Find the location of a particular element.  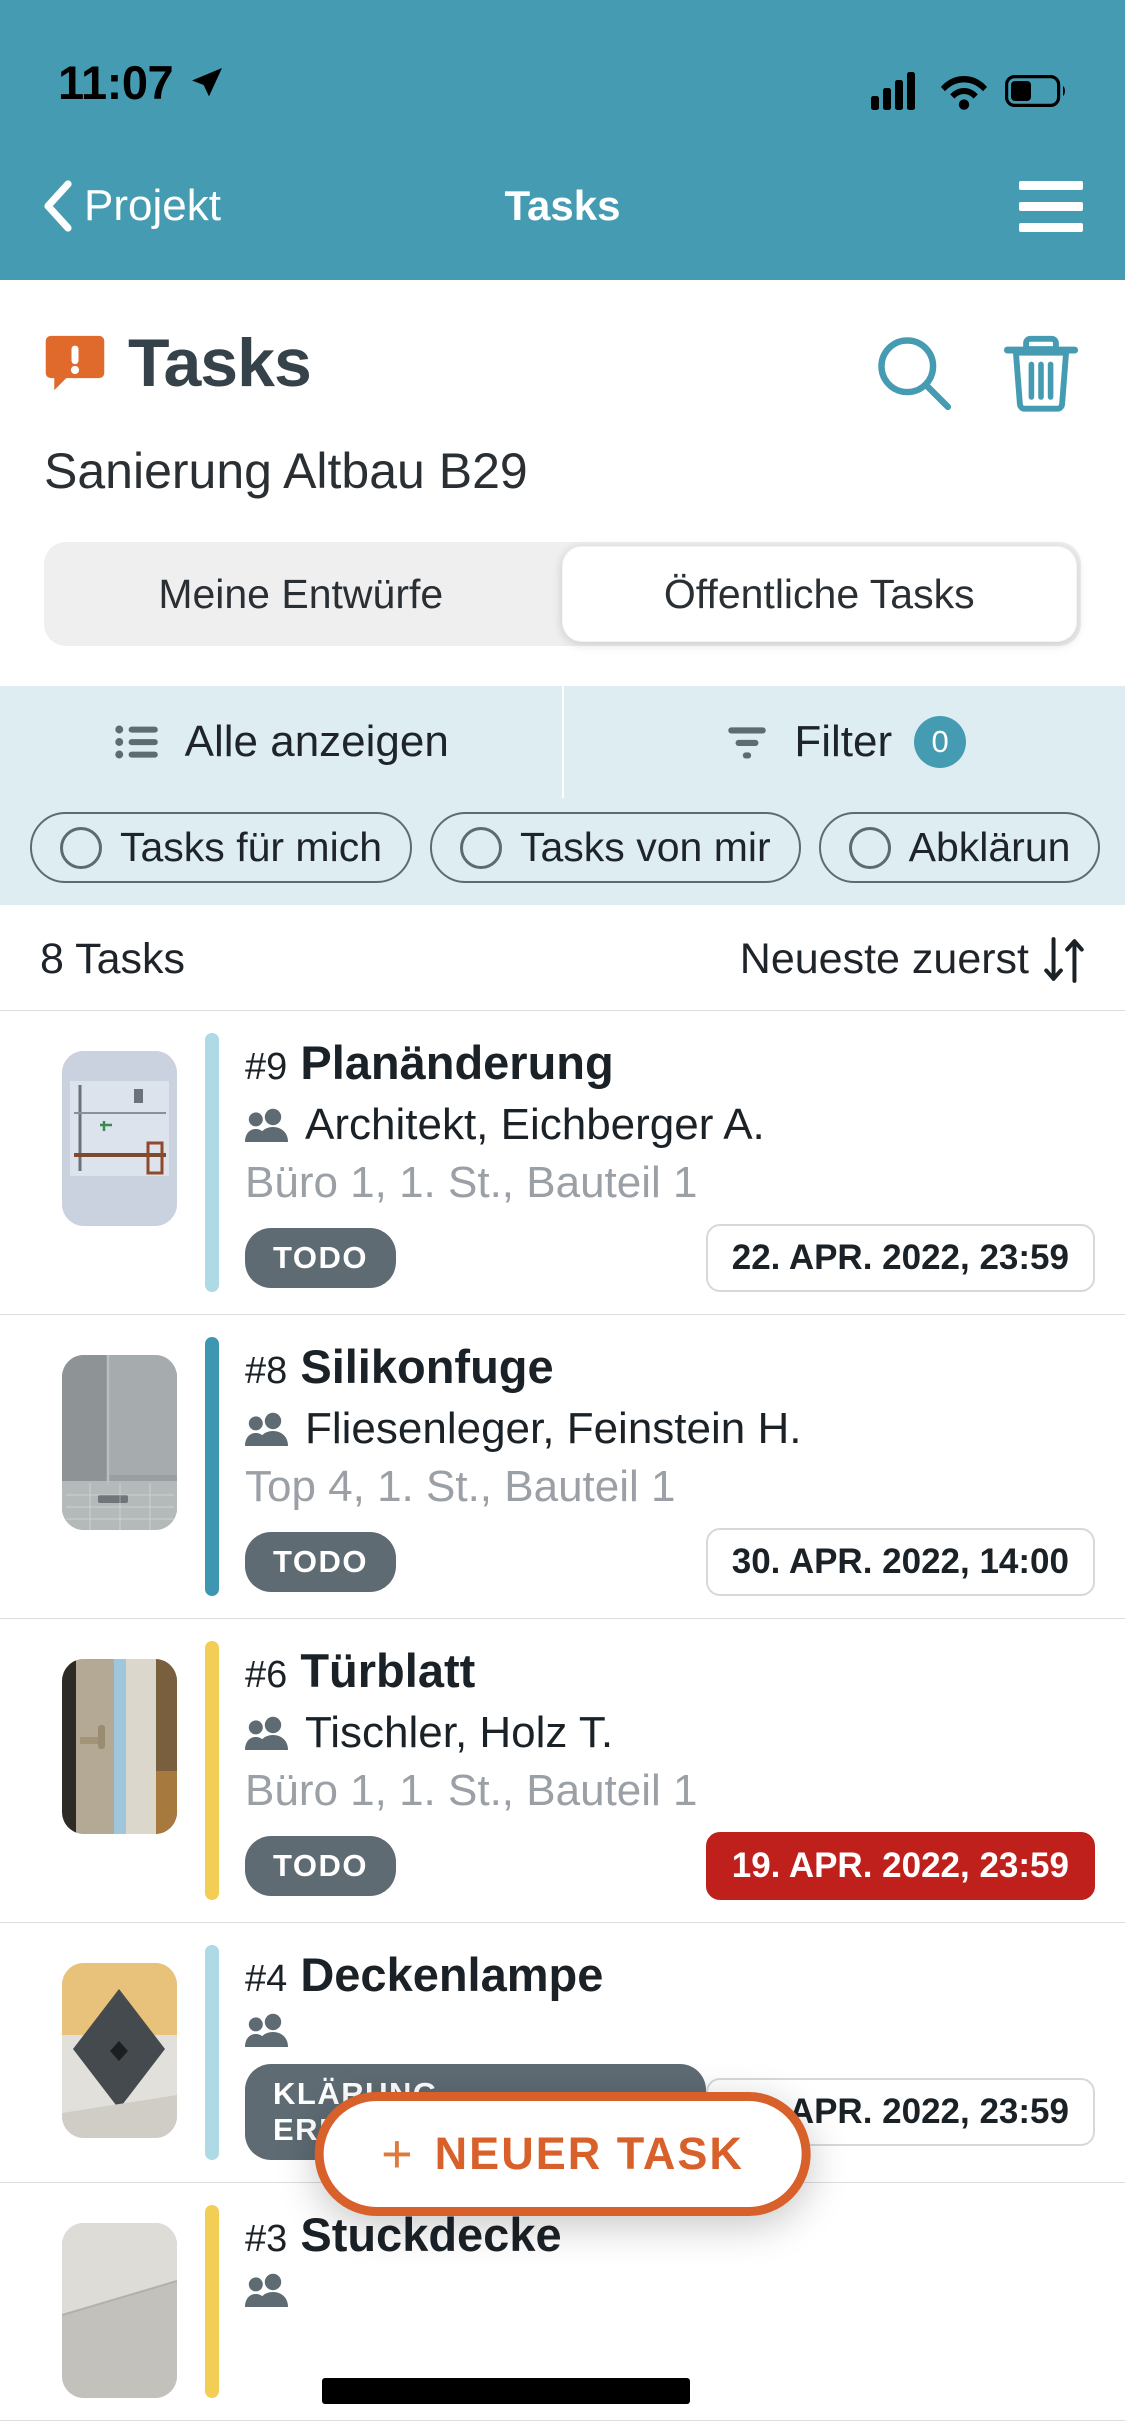

chip-tasks-fuer-mich: Tasks für mich is located at coordinates (221, 847).